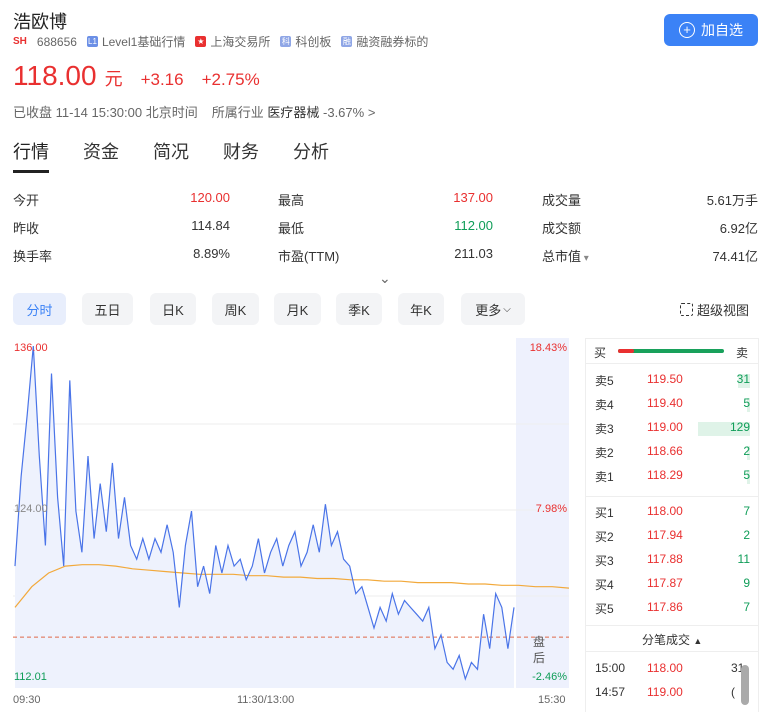 The image size is (769, 712). I want to click on current-price: 118.00, so click(55, 75).